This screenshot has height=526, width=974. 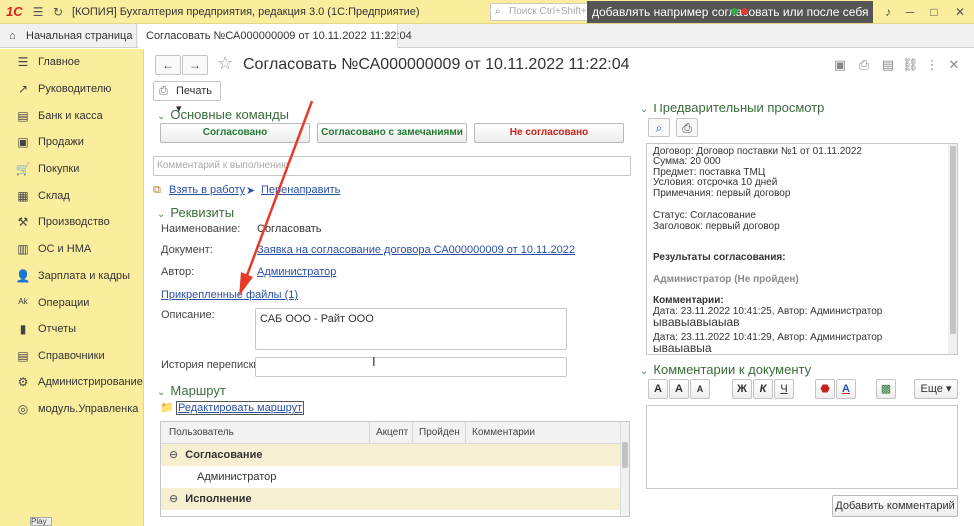 What do you see at coordinates (910, 12) in the screenshot?
I see `minimize-icon: ─` at bounding box center [910, 12].